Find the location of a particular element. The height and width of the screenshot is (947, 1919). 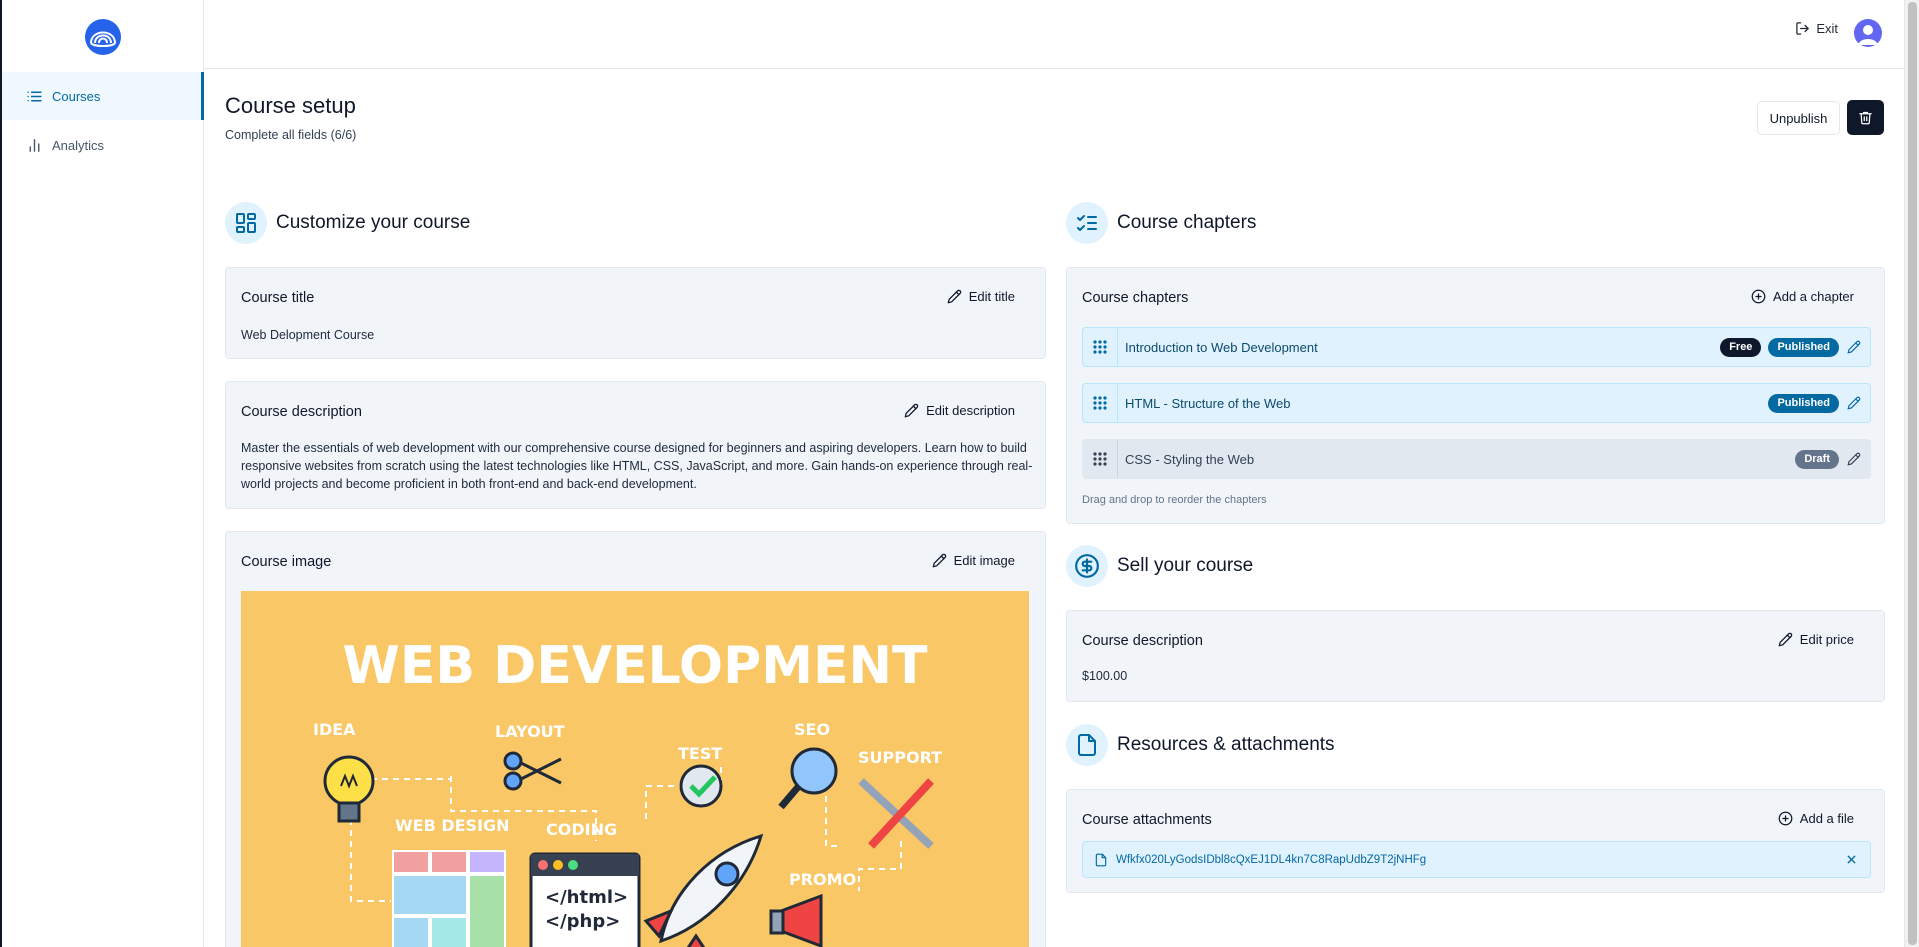

dollar-circle-icon is located at coordinates (1087, 566).